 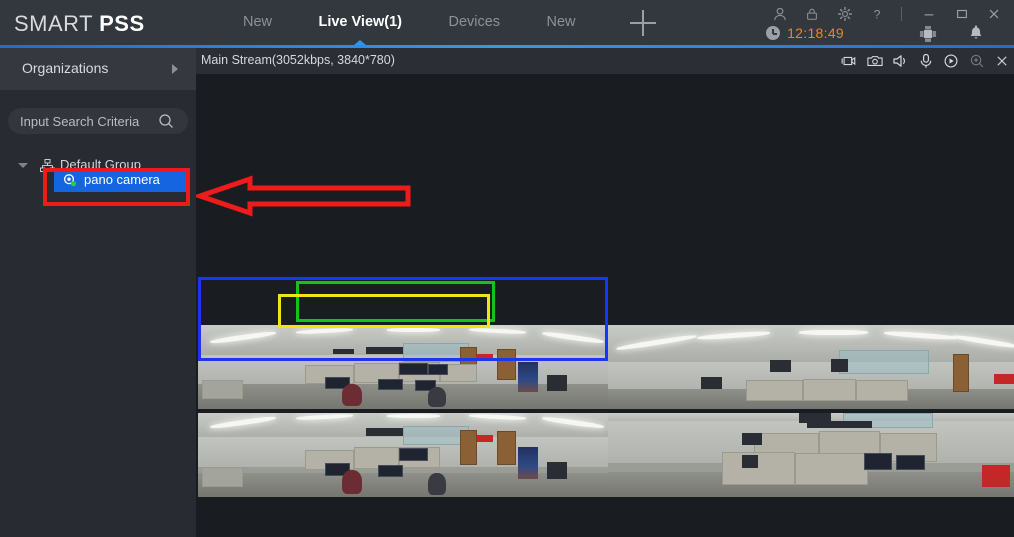 I want to click on header-divider, so click(x=901, y=14).